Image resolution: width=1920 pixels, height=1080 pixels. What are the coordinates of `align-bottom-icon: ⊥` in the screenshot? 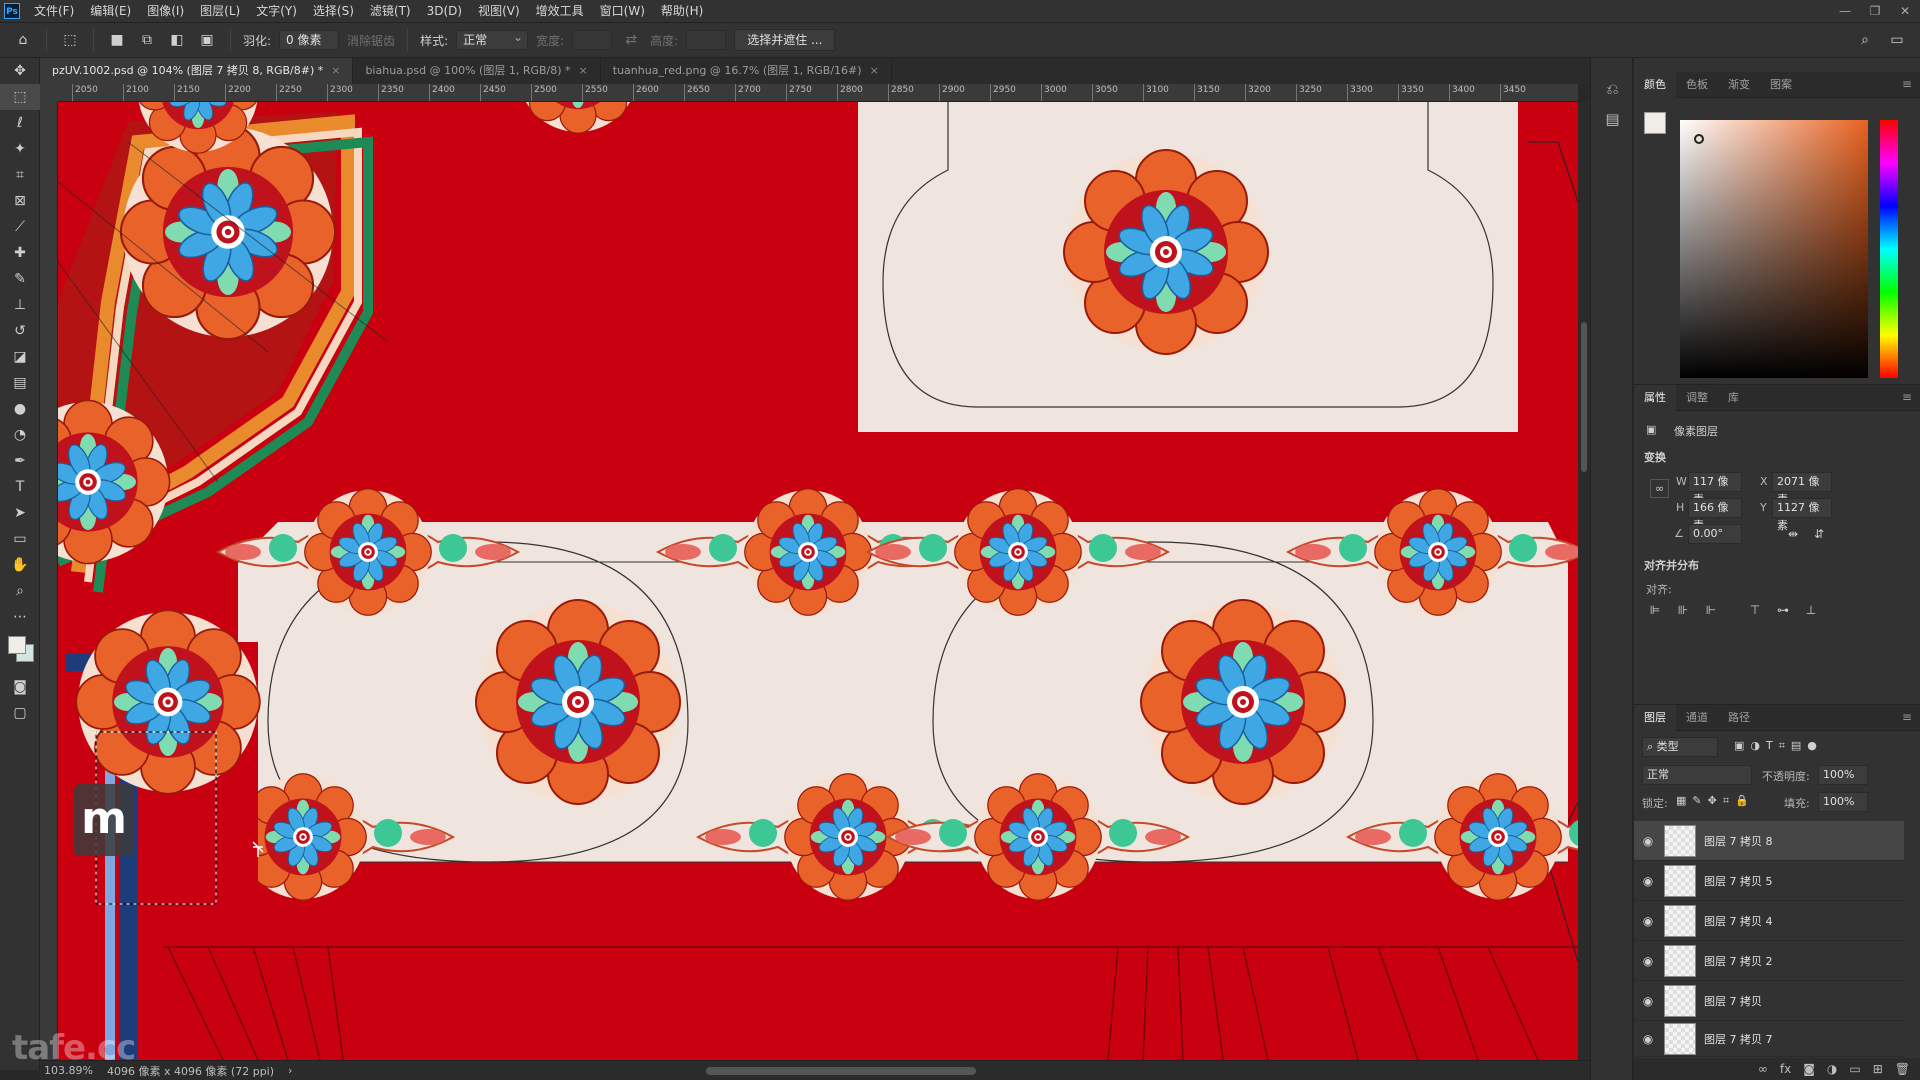 It's located at (1811, 610).